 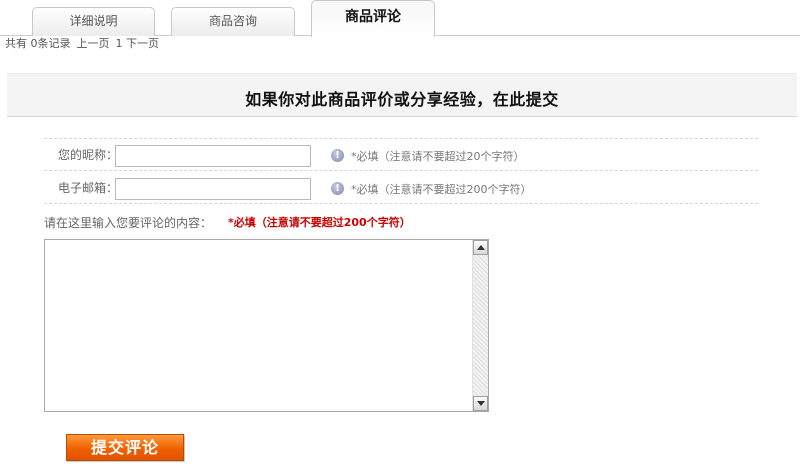 I want to click on content-hint: *必填（注意请不要超过200个字符）, so click(x=319, y=222).